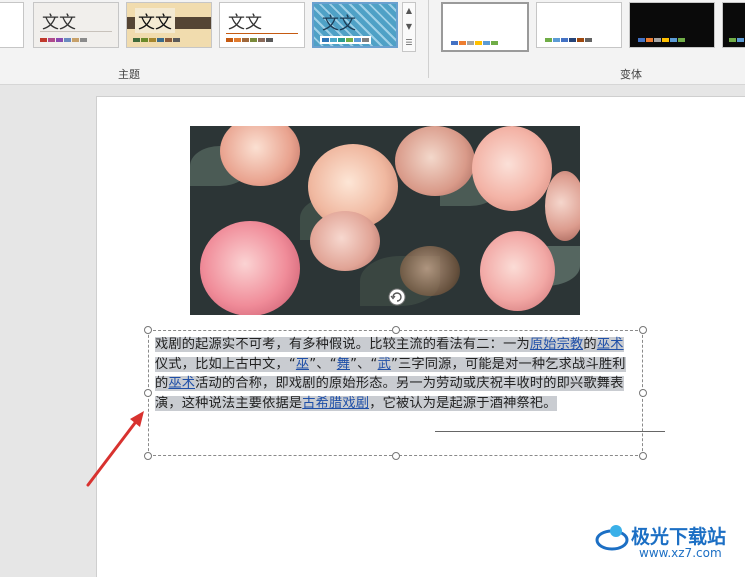  What do you see at coordinates (384, 364) in the screenshot?
I see `hyperlink: 武` at bounding box center [384, 364].